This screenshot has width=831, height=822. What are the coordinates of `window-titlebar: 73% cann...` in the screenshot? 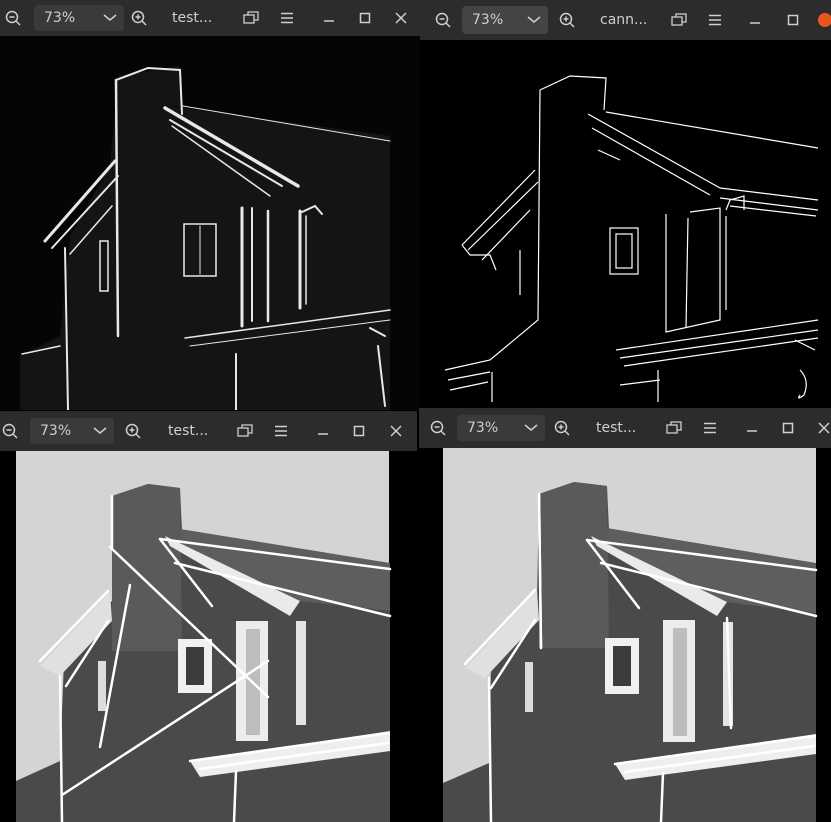 It's located at (625, 20).